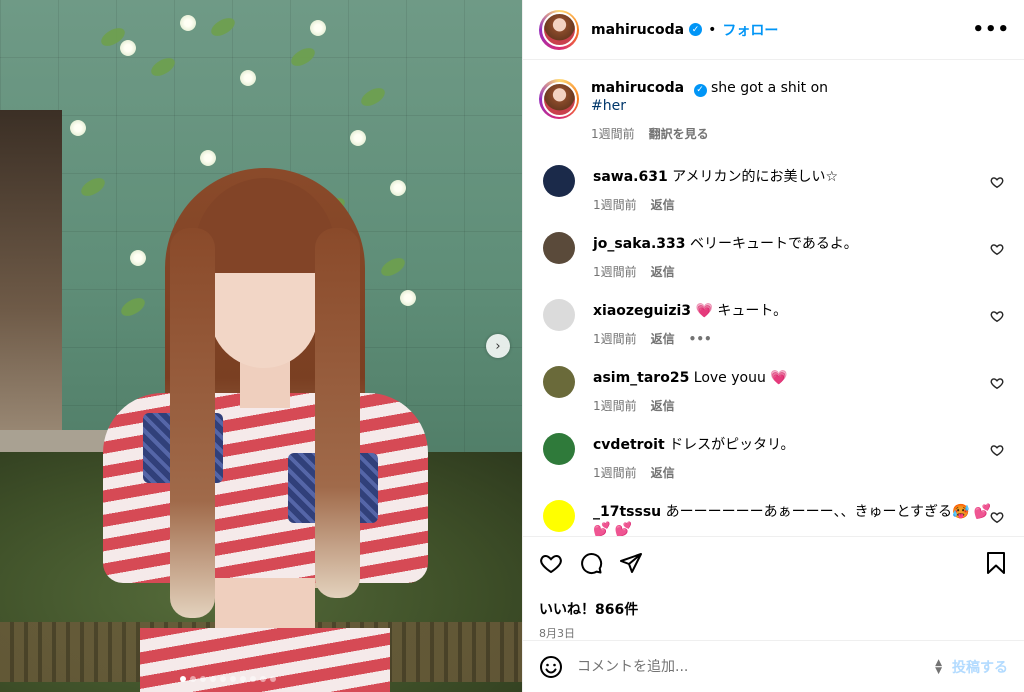 The image size is (1024, 692). What do you see at coordinates (709, 106) in the screenshot?
I see `hashtag-link: #her` at bounding box center [709, 106].